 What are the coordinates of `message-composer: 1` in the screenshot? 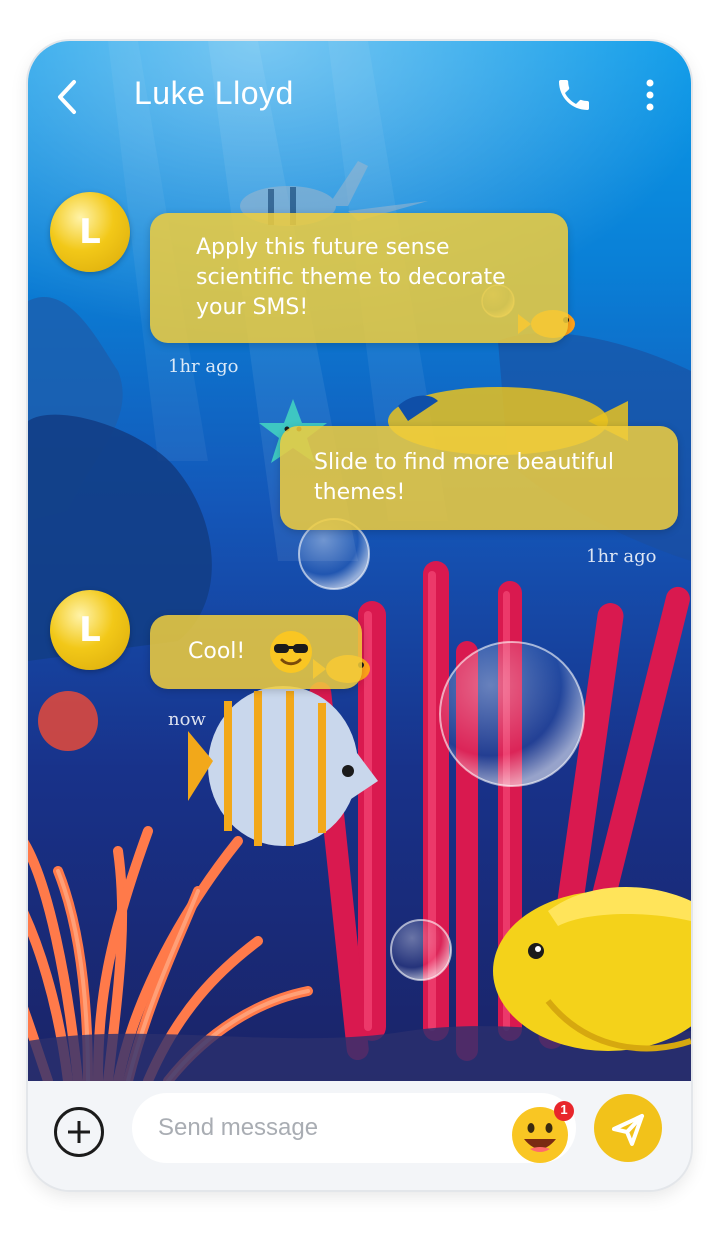 It's located at (359, 1135).